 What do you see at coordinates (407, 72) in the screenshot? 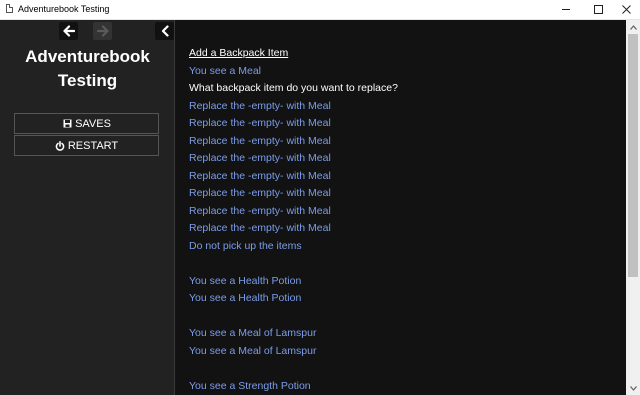
I see `item-link-meal: You see a Meal` at bounding box center [407, 72].